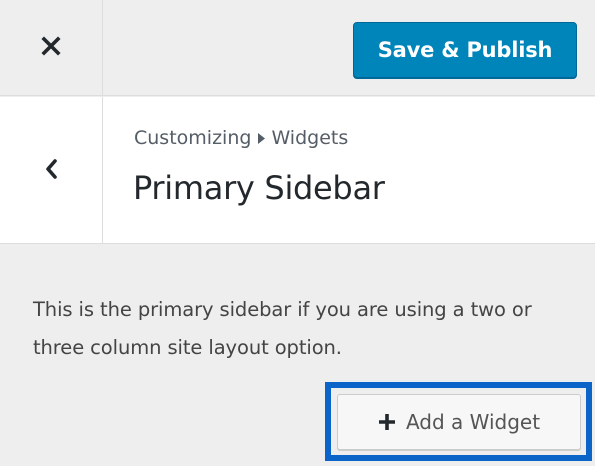  I want to click on chevron-left-icon, so click(51, 171).